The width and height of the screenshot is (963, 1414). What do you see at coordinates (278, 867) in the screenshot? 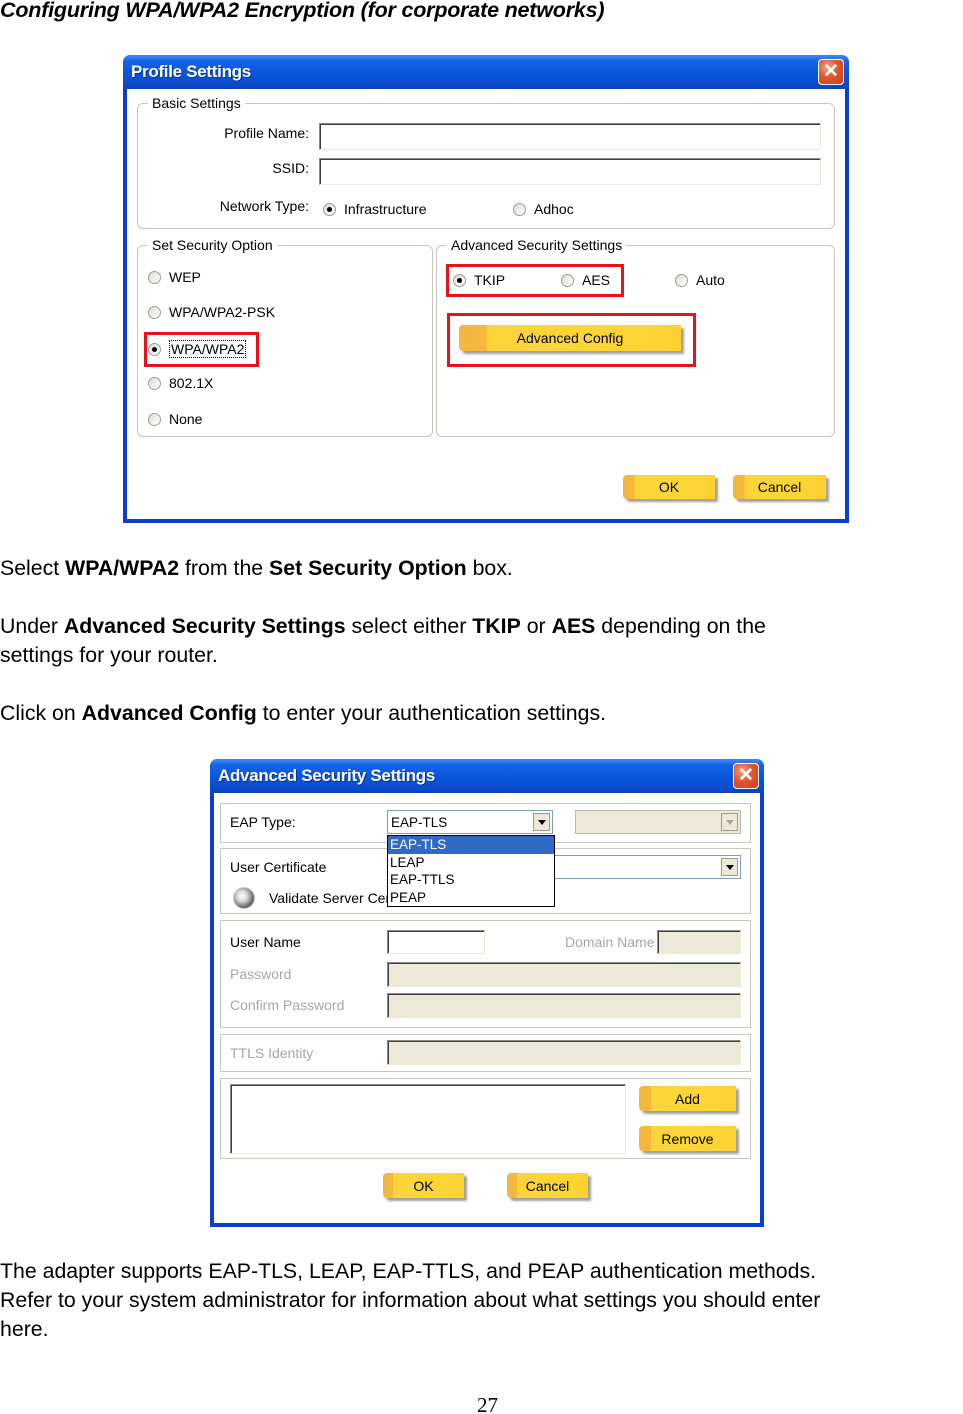
I see `user-certificate-label: User Certificate` at bounding box center [278, 867].